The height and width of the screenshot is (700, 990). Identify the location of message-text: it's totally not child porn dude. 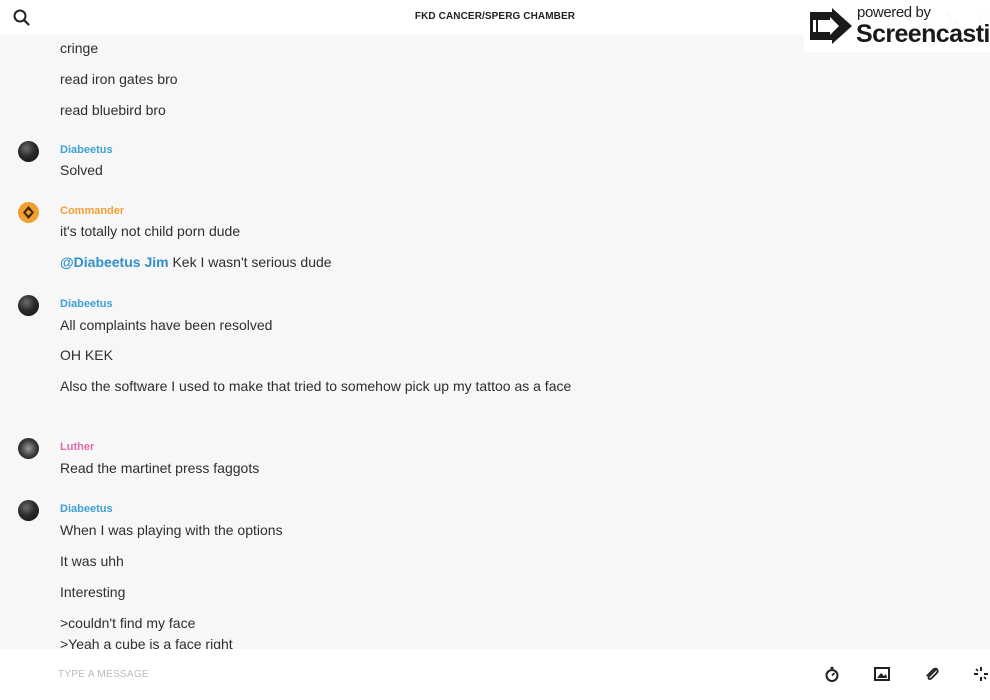
(150, 231).